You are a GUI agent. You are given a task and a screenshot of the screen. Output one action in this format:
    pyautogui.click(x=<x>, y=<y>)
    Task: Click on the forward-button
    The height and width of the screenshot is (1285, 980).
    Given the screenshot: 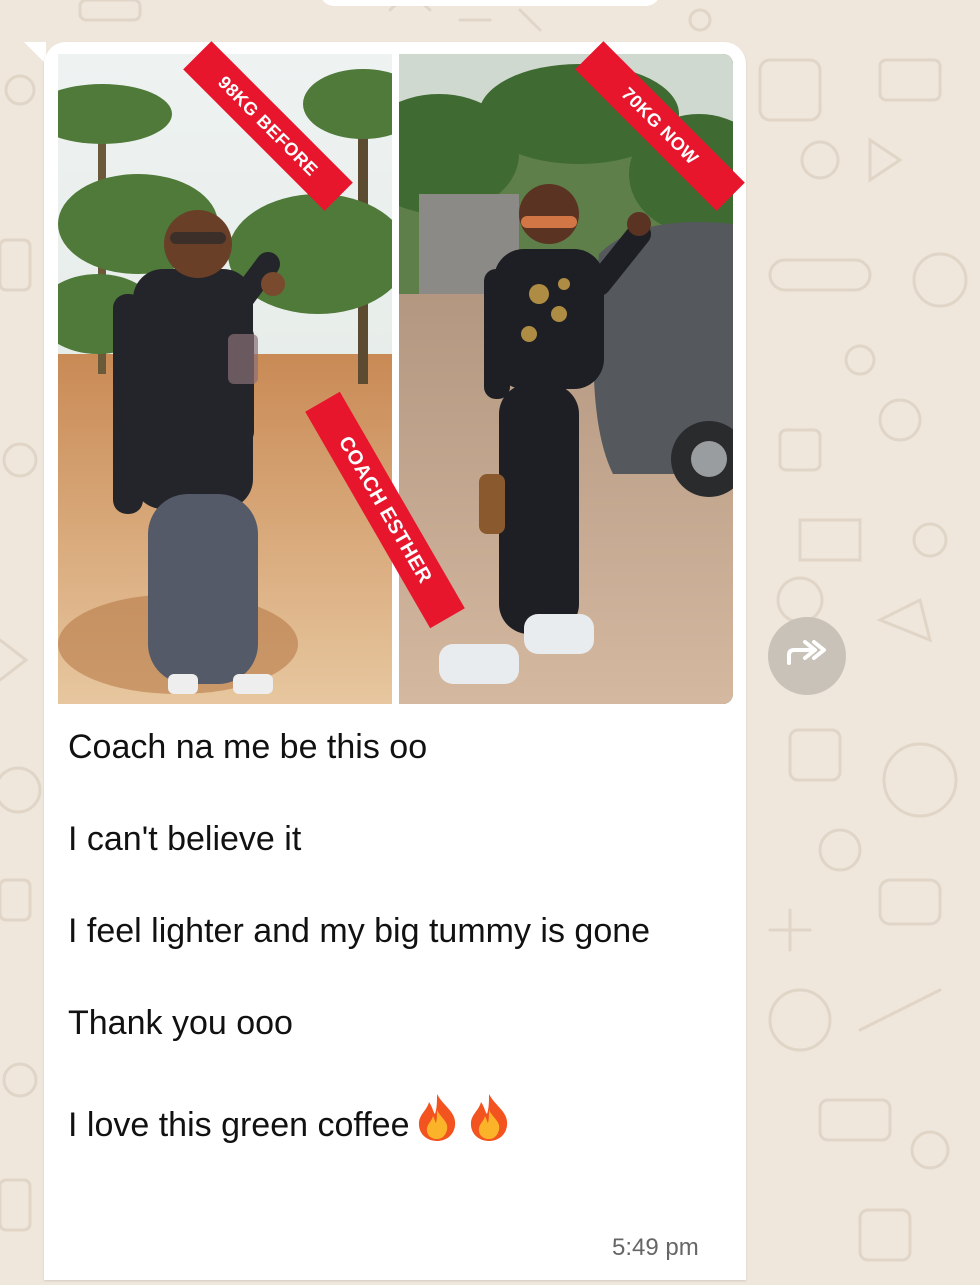 What is the action you would take?
    pyautogui.click(x=807, y=656)
    